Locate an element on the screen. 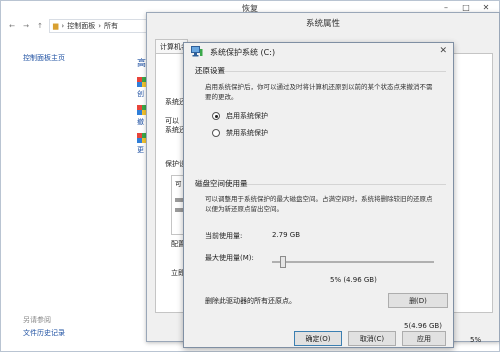  system-properties-title: 系统属性 is located at coordinates (322, 24).